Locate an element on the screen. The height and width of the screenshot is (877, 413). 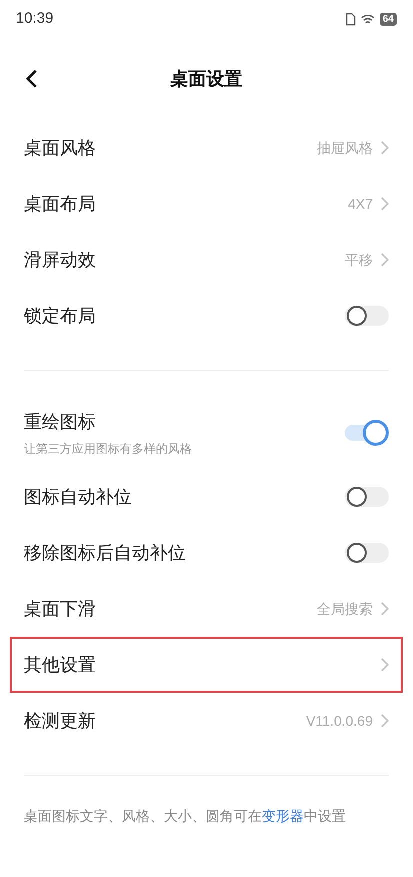
settings-row: 移除图标后自动补位 is located at coordinates (206, 553).